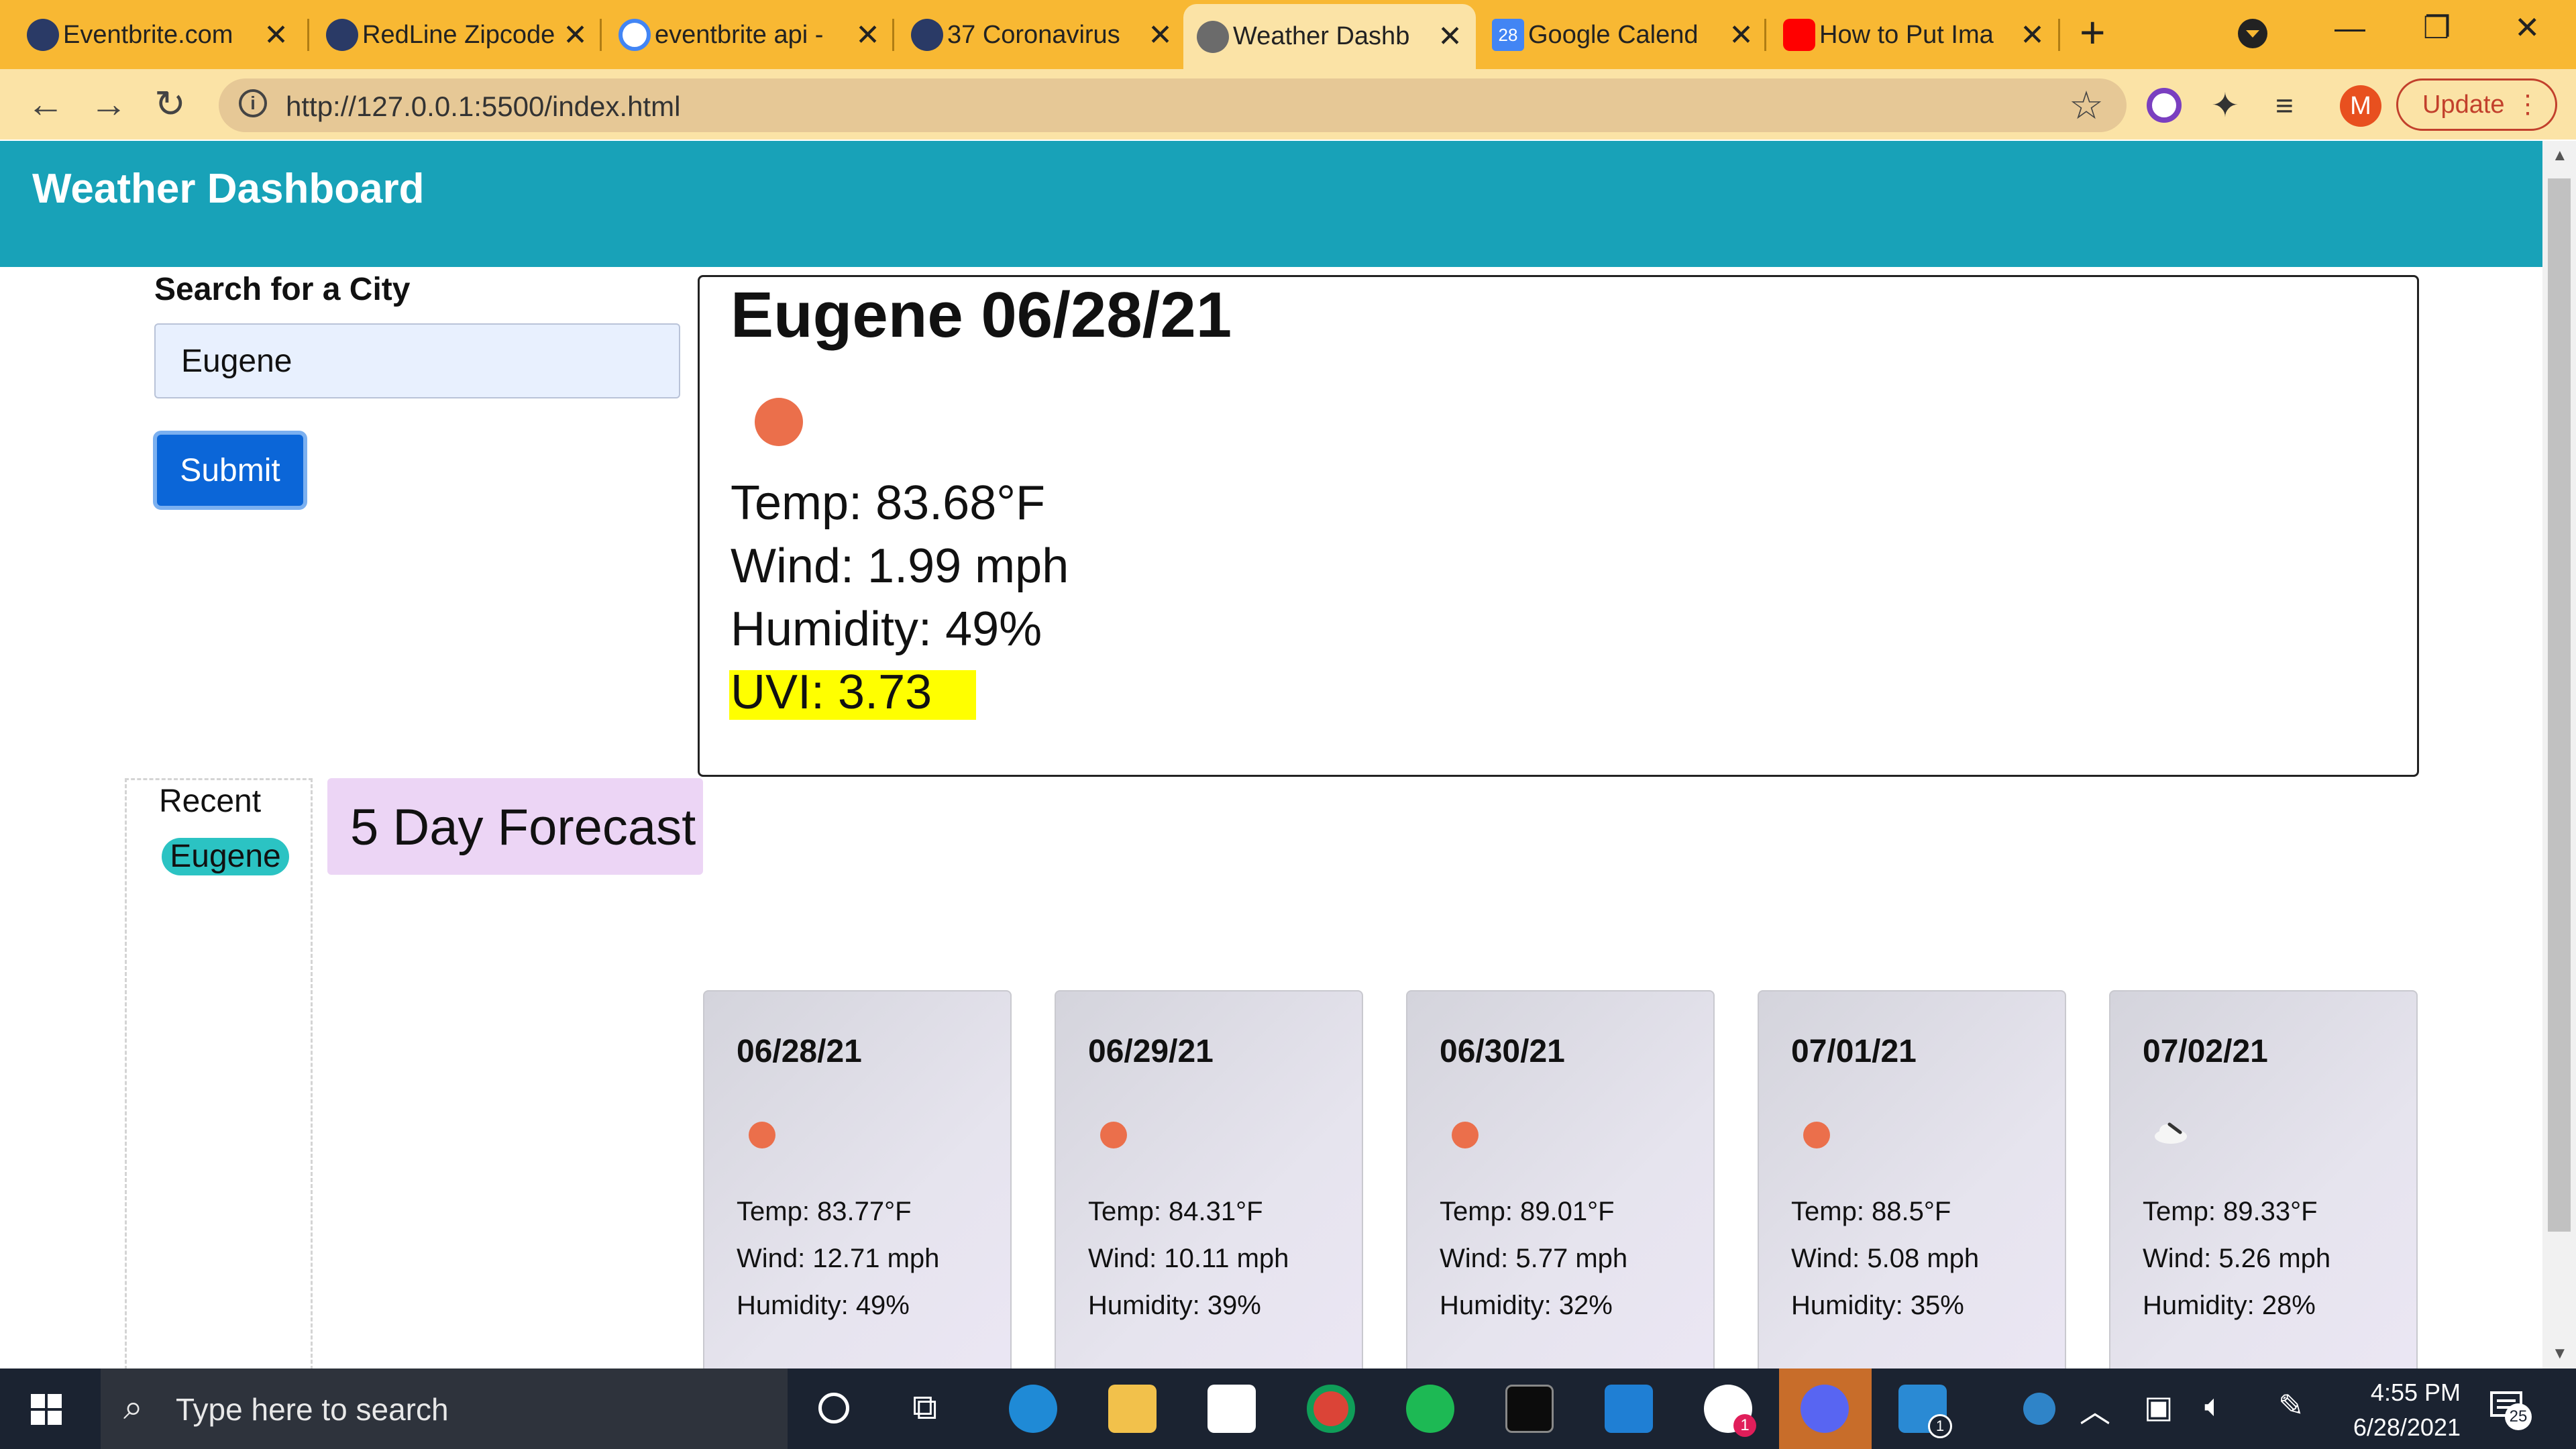  I want to click on windows-start-icon, so click(46, 1409).